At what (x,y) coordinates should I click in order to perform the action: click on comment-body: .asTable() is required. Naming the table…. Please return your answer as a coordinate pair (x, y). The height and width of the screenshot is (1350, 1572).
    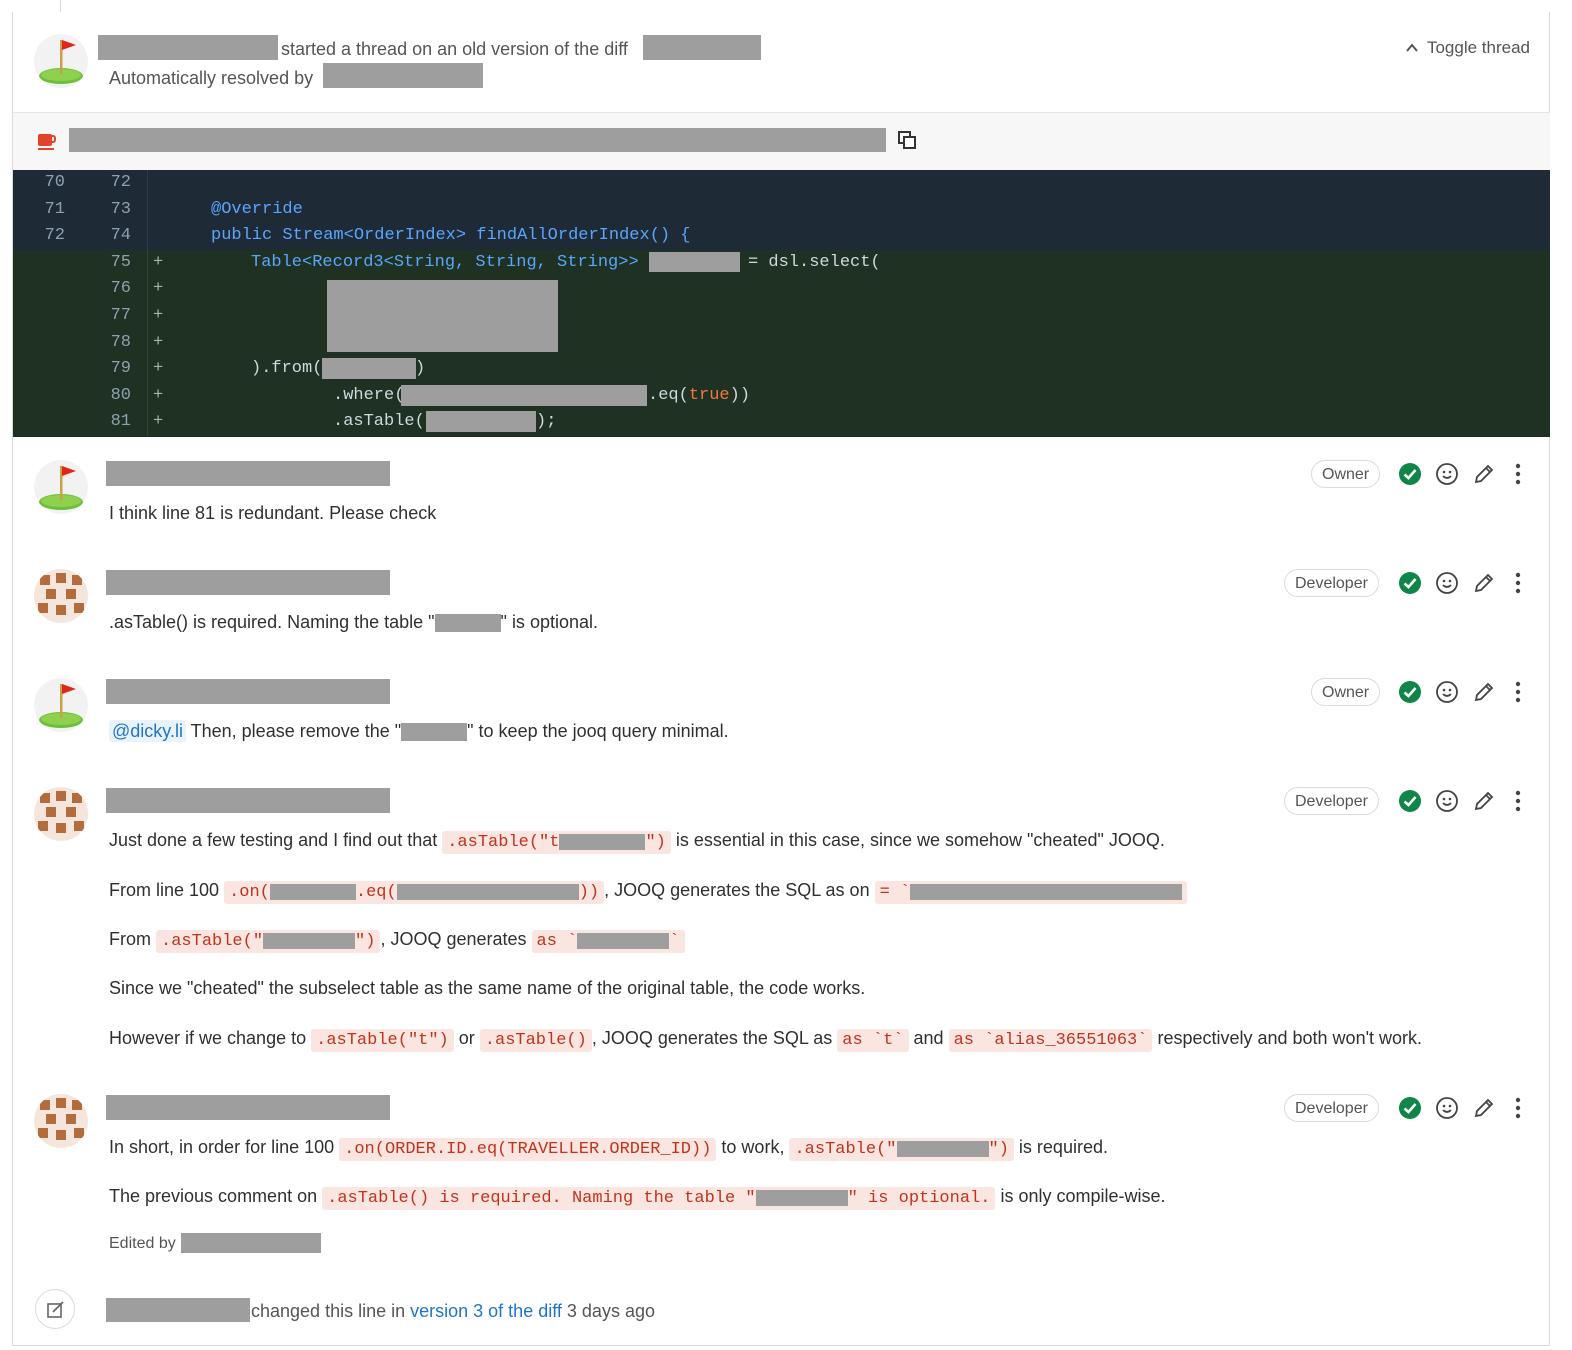
    Looking at the image, I should click on (353, 622).